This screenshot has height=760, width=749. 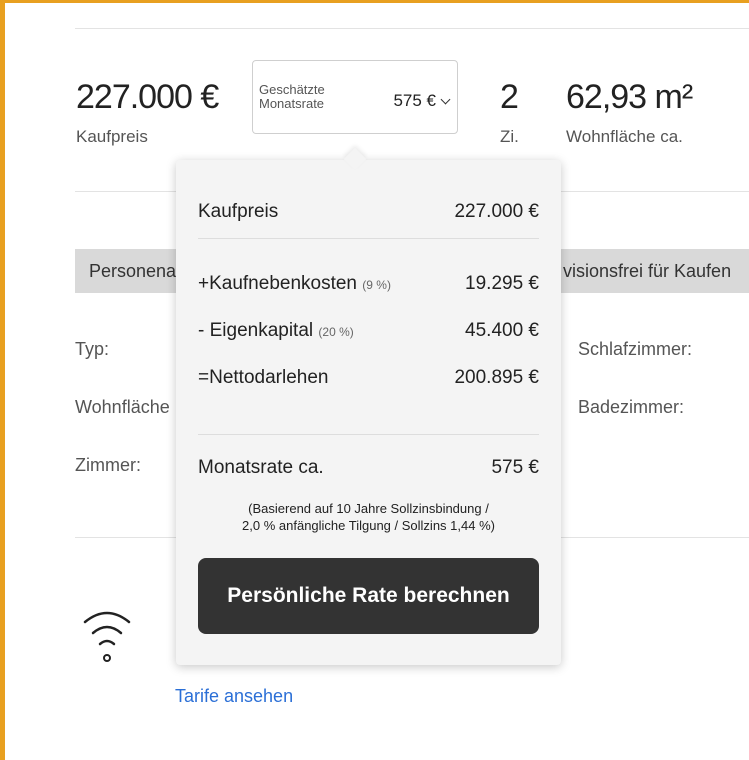 What do you see at coordinates (112, 136) in the screenshot?
I see `price-label: Kaufpreis` at bounding box center [112, 136].